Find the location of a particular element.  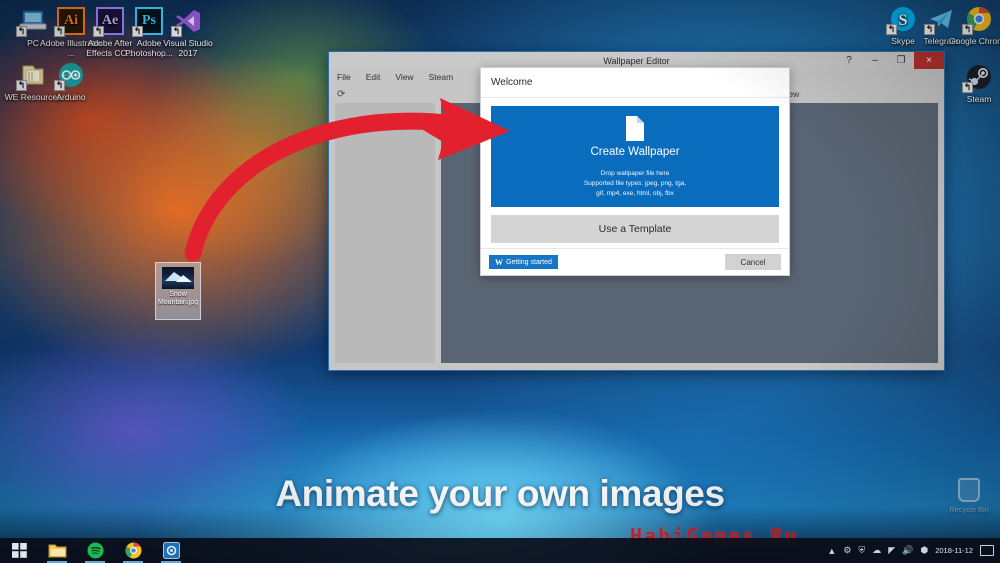

chevron-up-icon: ▲ is located at coordinates (831, 551).